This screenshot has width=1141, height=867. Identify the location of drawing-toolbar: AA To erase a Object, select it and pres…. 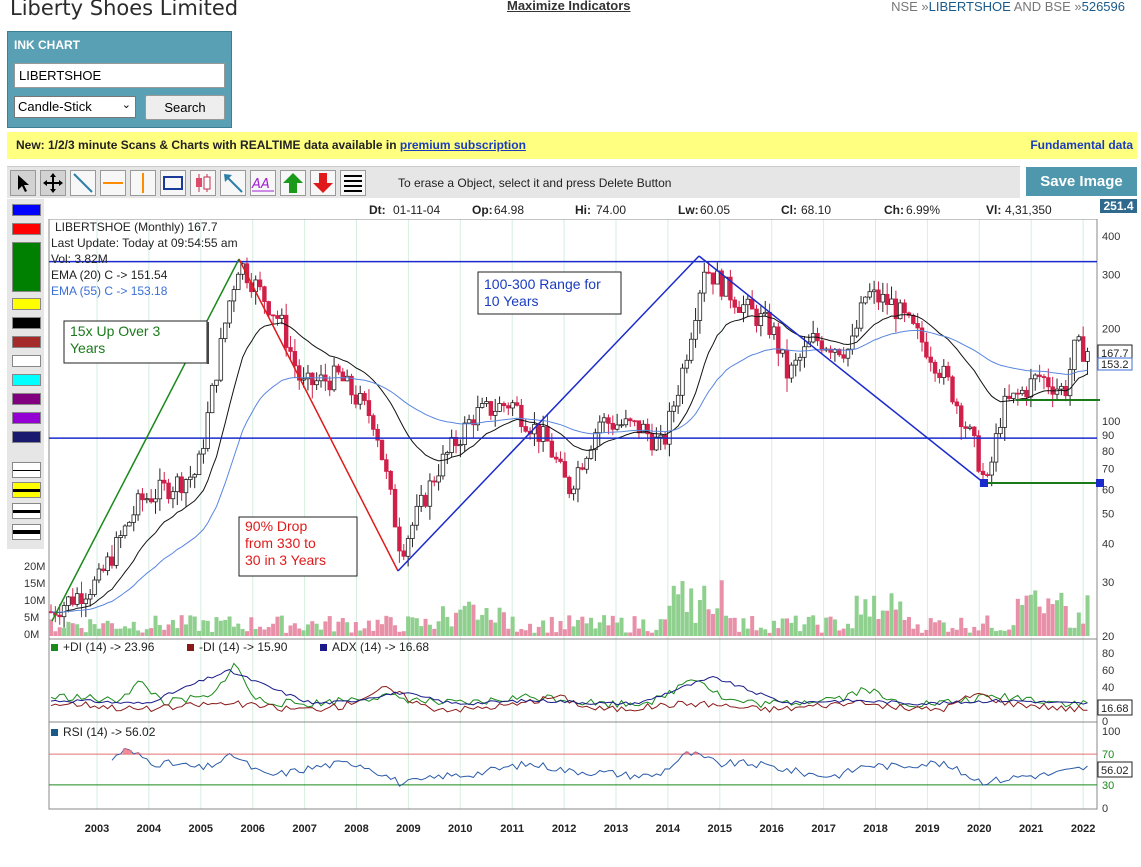
(513, 182).